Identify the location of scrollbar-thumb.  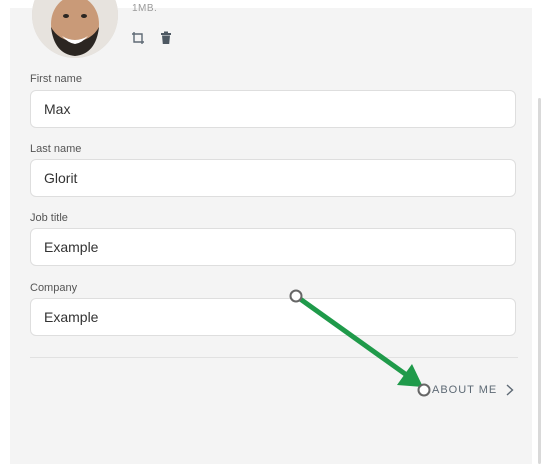
(539, 281).